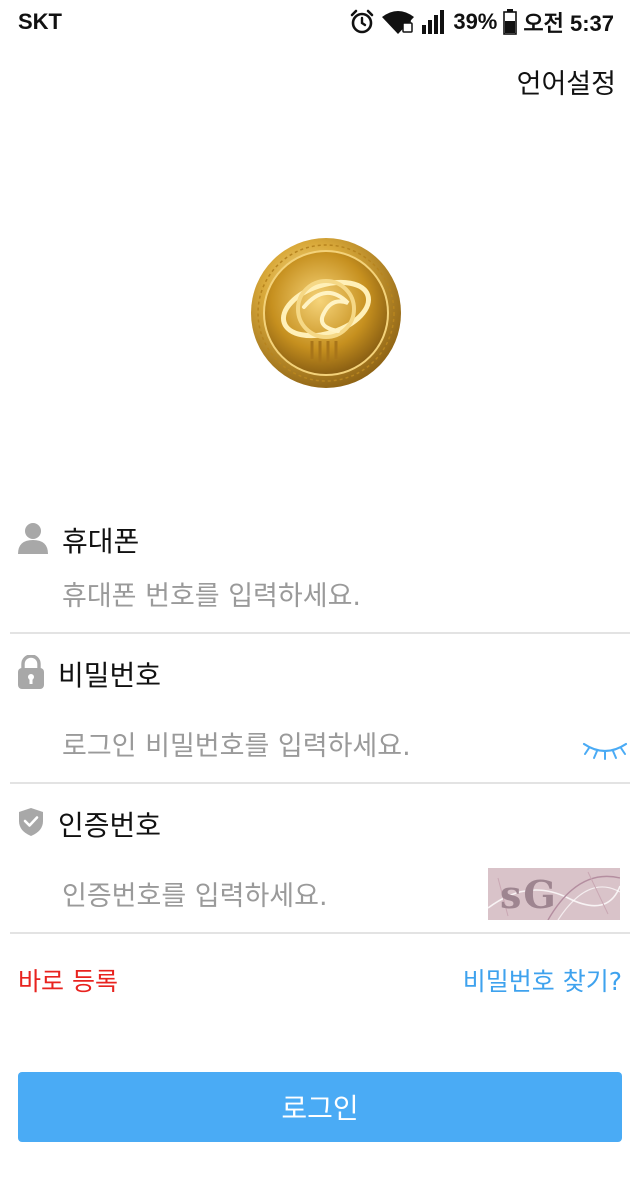  I want to click on shield-check-icon, so click(31, 824).